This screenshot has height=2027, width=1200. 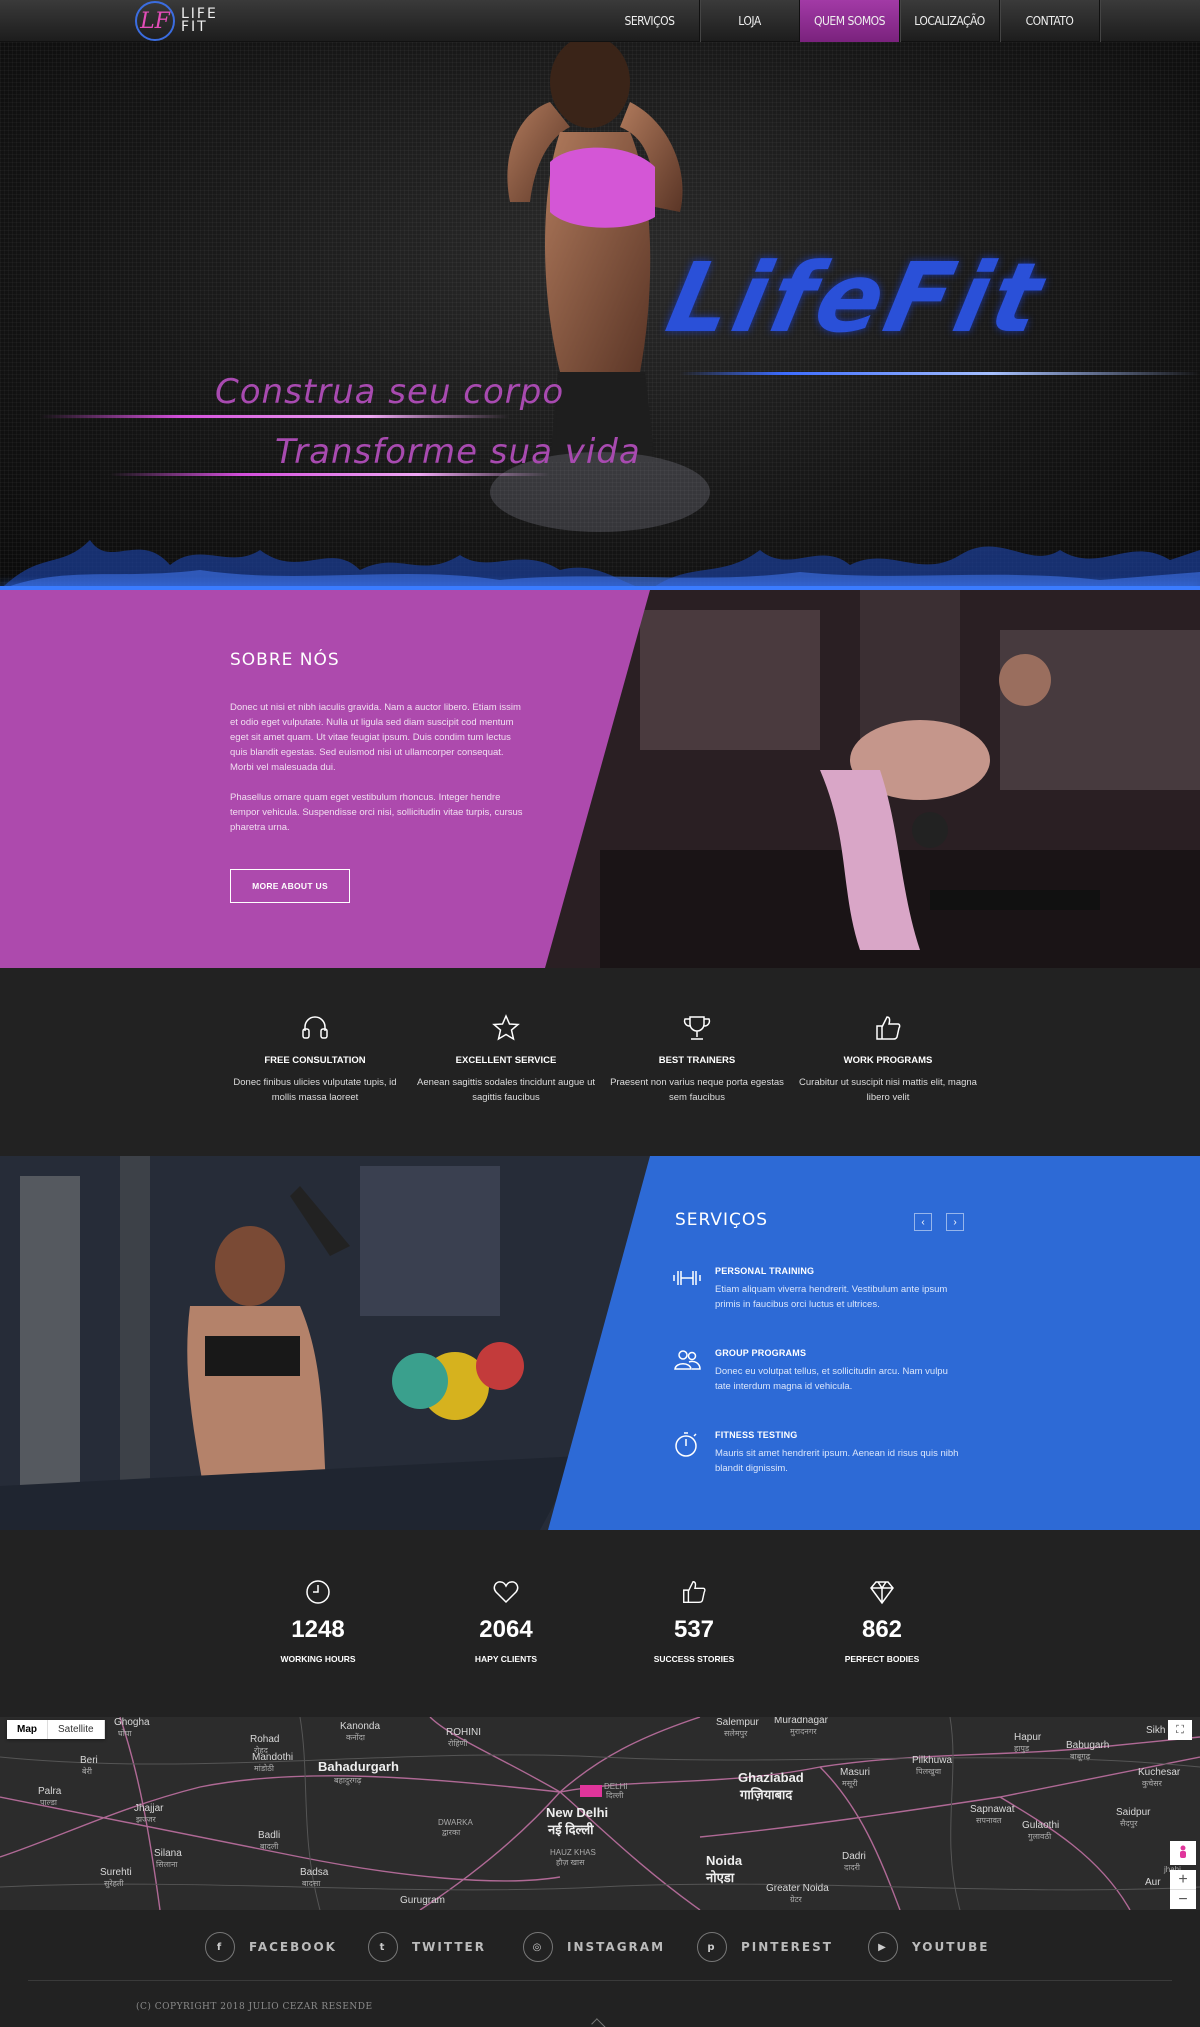 What do you see at coordinates (712, 1947) in the screenshot?
I see `pinterest-icon: p` at bounding box center [712, 1947].